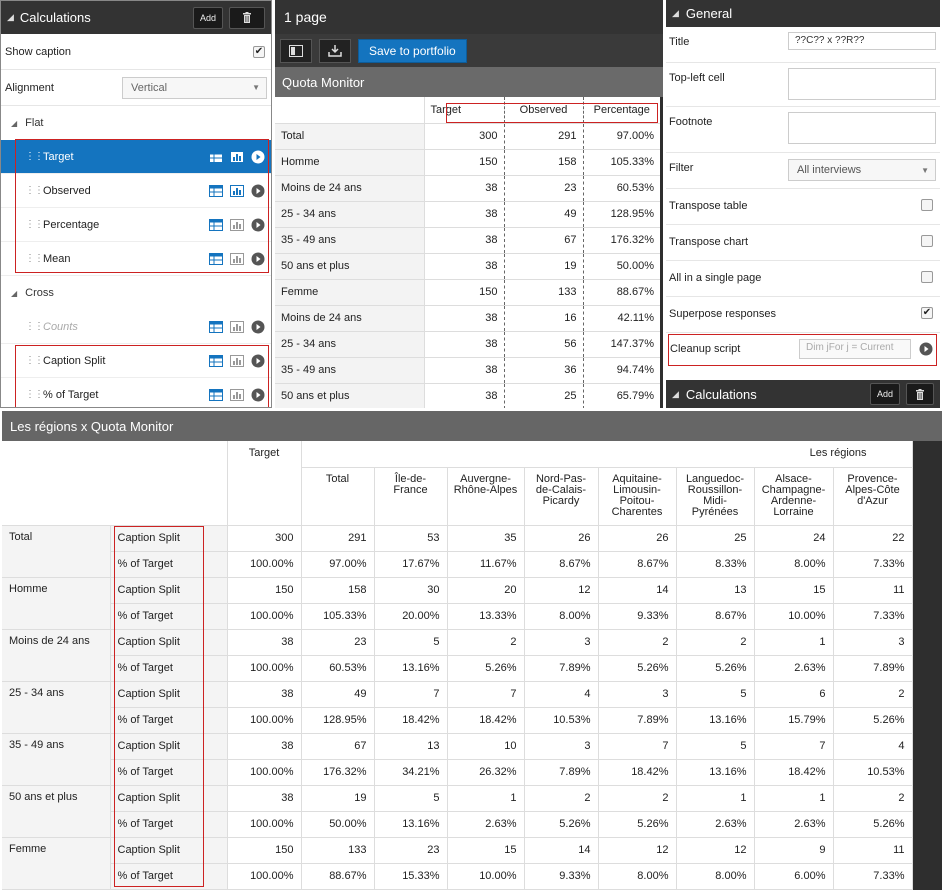  I want to click on calculations-title: Calculations, so click(55, 17).